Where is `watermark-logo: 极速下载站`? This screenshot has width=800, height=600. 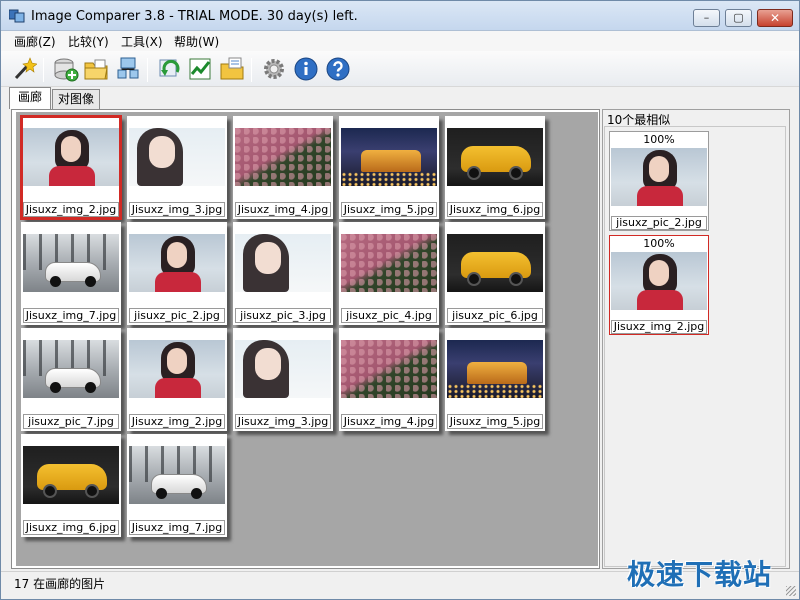 watermark-logo: 极速下载站 is located at coordinates (700, 574).